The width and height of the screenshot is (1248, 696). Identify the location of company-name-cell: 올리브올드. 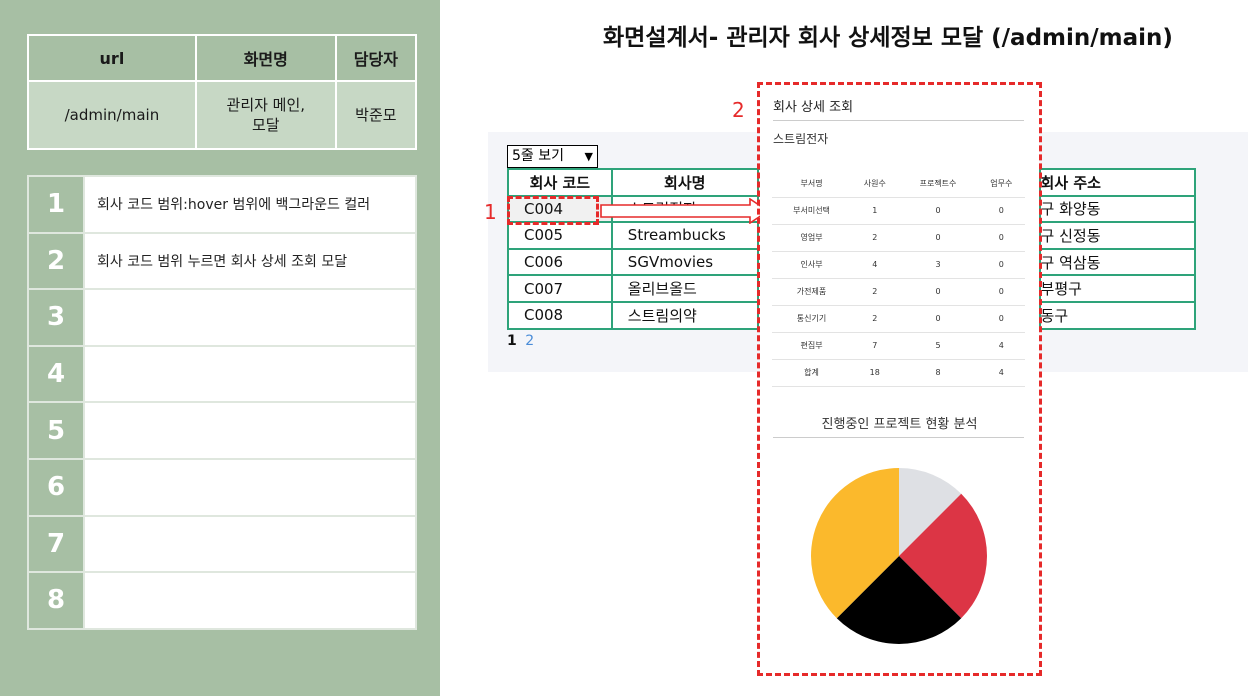
(684, 288).